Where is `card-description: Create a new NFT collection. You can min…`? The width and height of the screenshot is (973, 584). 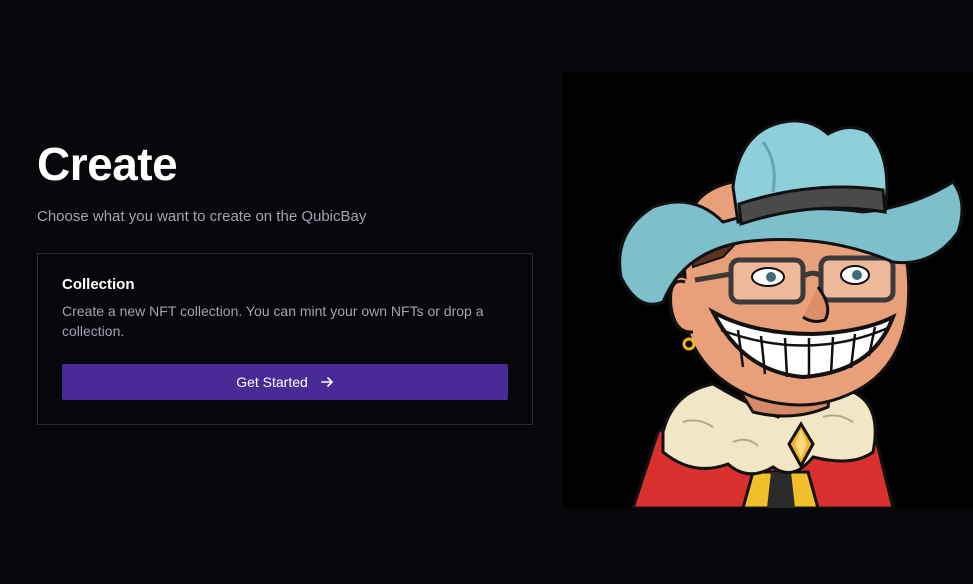 card-description: Create a new NFT collection. You can min… is located at coordinates (273, 321).